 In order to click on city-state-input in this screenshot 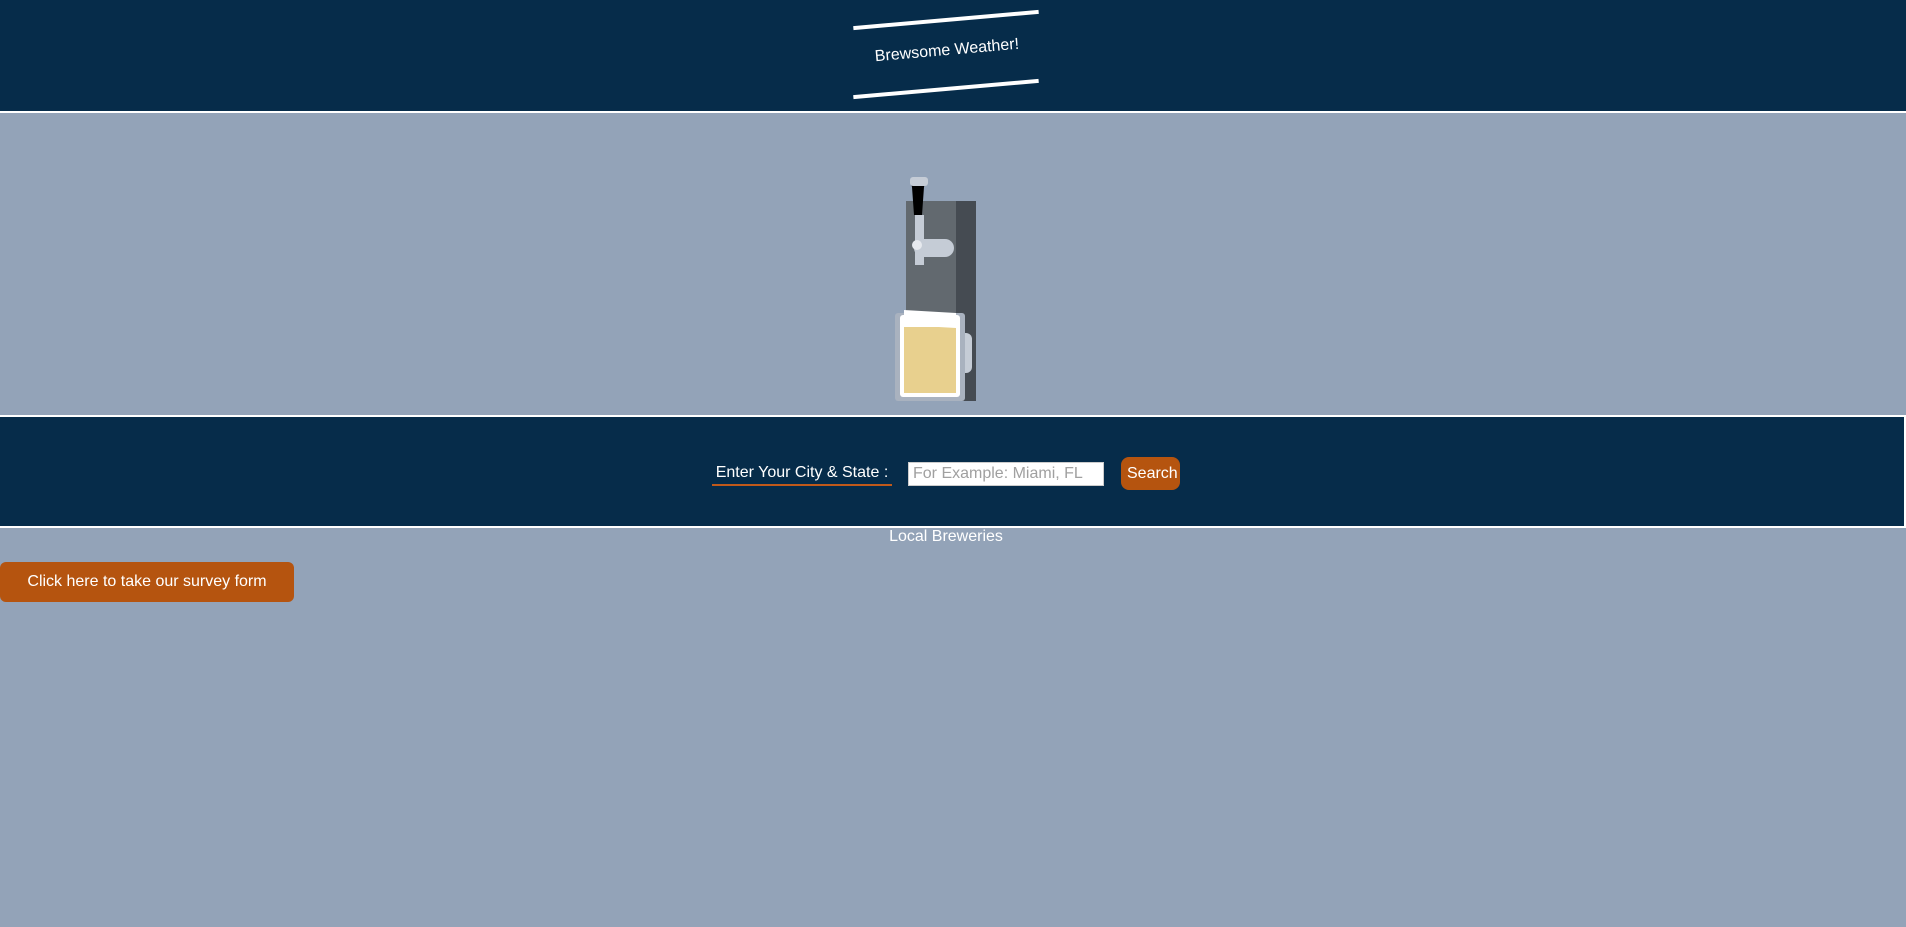, I will do `click(1006, 474)`.